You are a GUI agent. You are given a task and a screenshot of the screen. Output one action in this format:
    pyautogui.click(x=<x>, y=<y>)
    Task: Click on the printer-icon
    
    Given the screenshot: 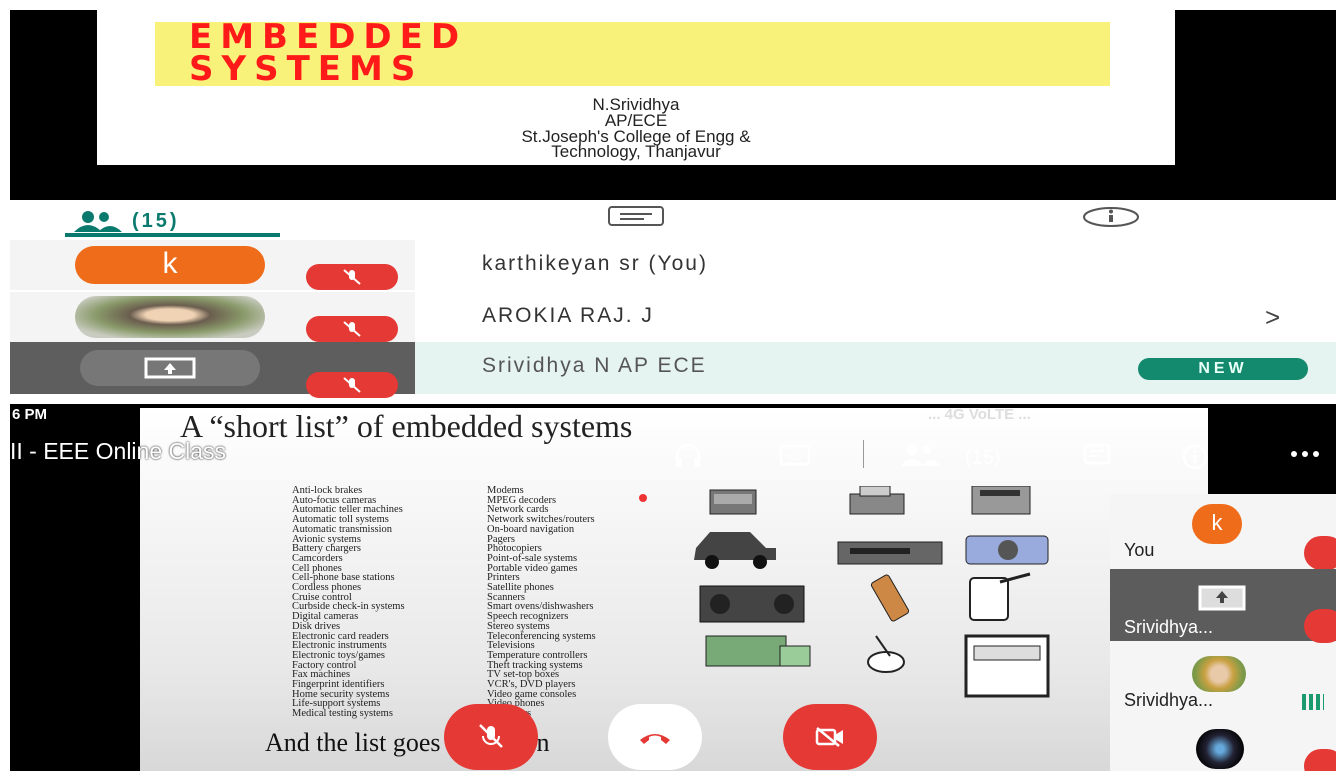 What is the action you would take?
    pyautogui.click(x=877, y=500)
    